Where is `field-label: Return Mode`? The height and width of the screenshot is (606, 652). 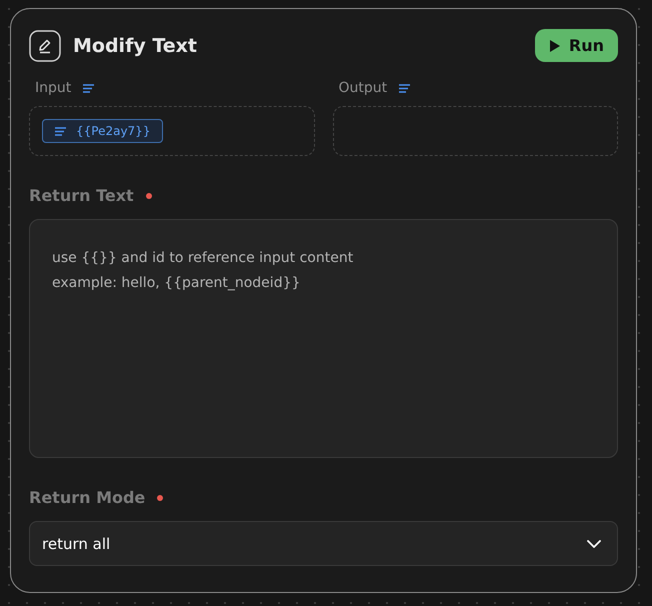
field-label: Return Mode is located at coordinates (87, 497).